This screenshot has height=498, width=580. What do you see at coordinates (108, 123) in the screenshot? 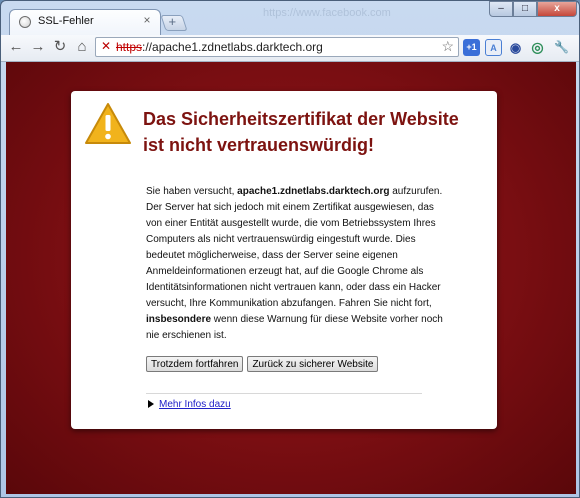
I see `warning-icon` at bounding box center [108, 123].